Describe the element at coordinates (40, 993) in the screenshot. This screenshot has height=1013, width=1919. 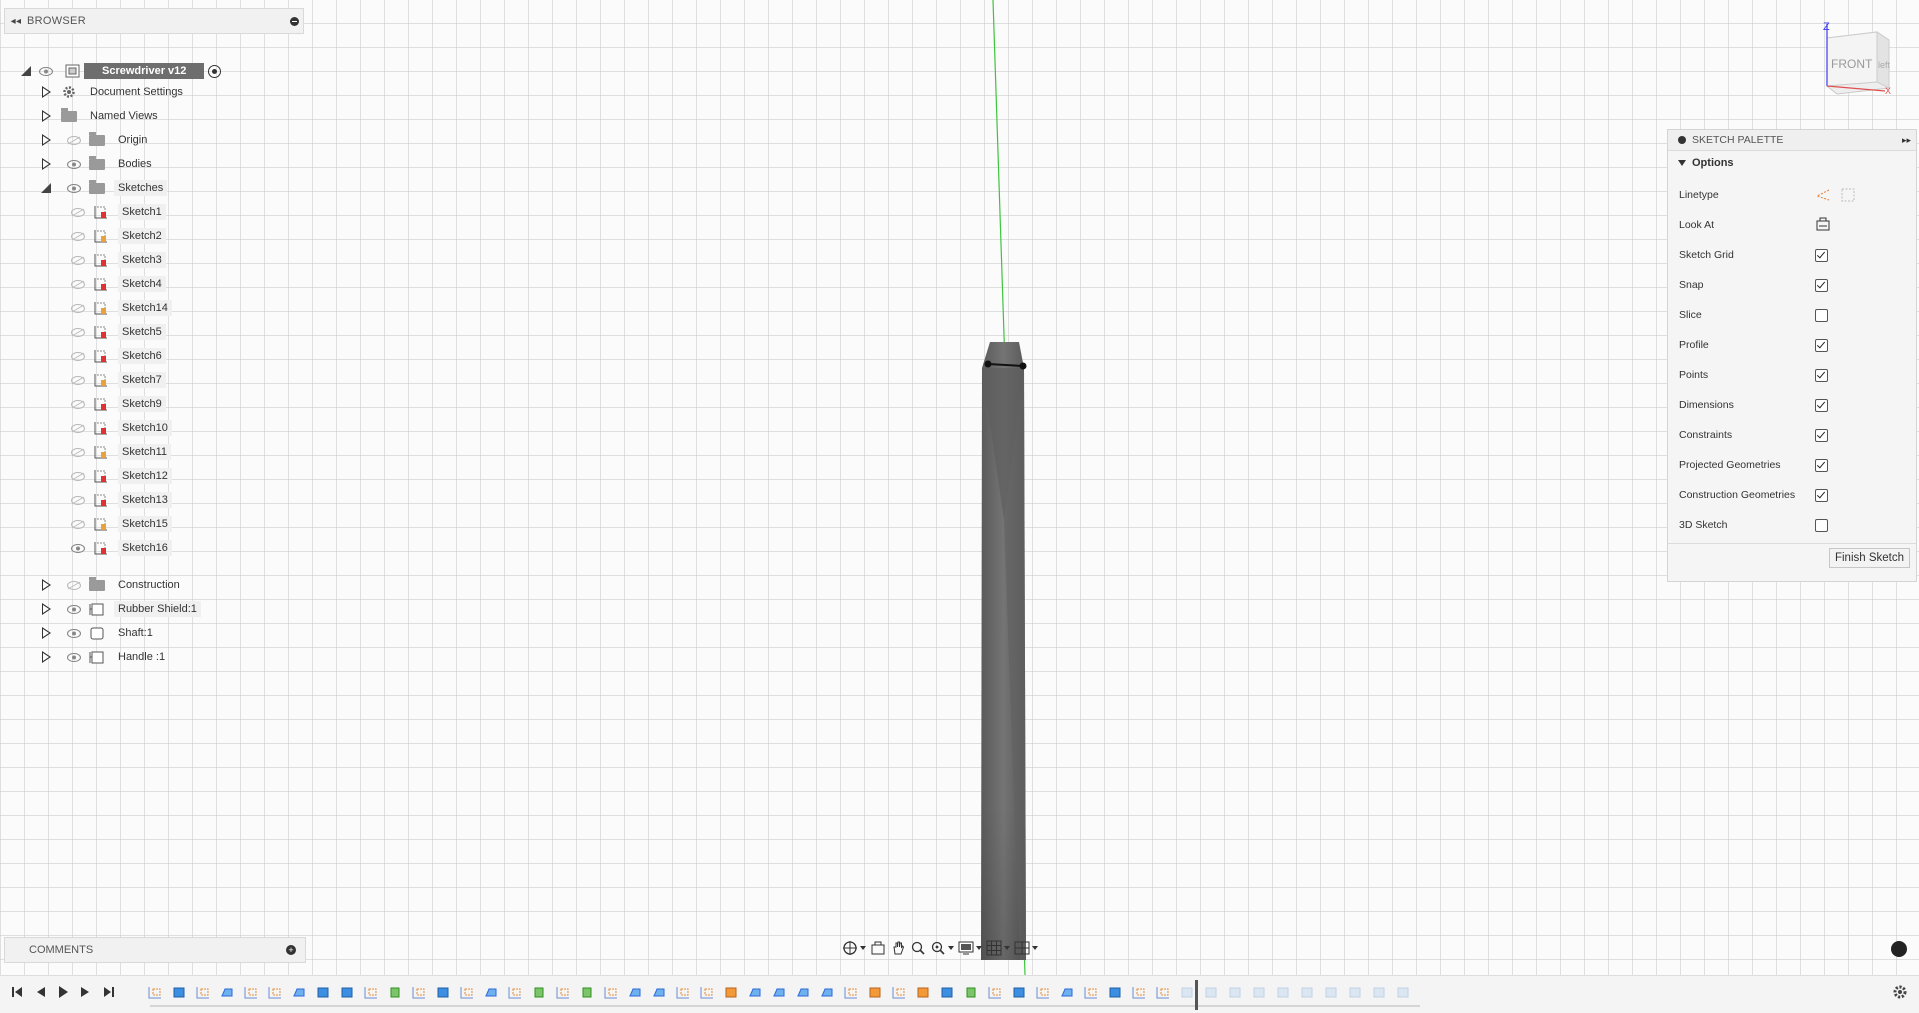
I see `step-back-icon` at that location.